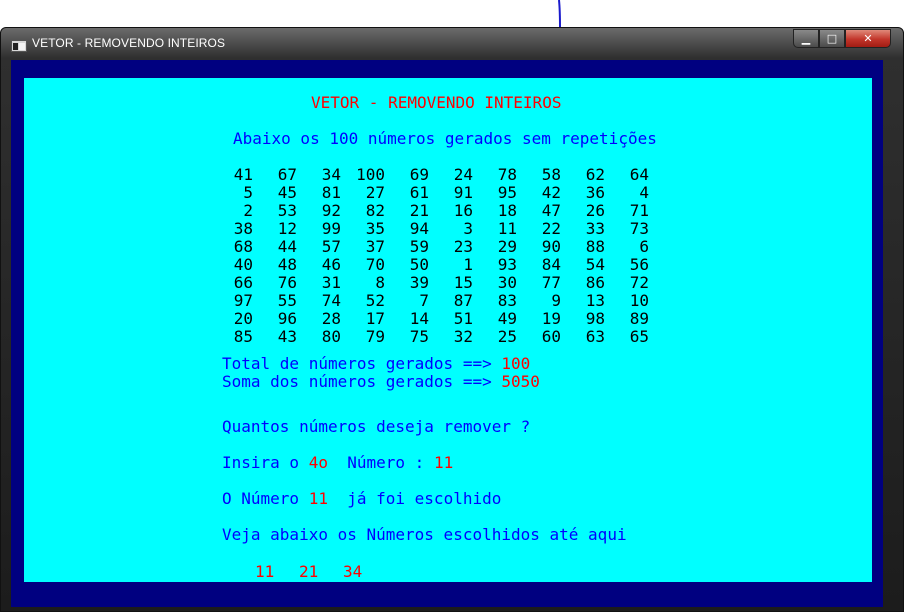 The width and height of the screenshot is (904, 612). What do you see at coordinates (287, 192) in the screenshot?
I see `number-cell: 45` at bounding box center [287, 192].